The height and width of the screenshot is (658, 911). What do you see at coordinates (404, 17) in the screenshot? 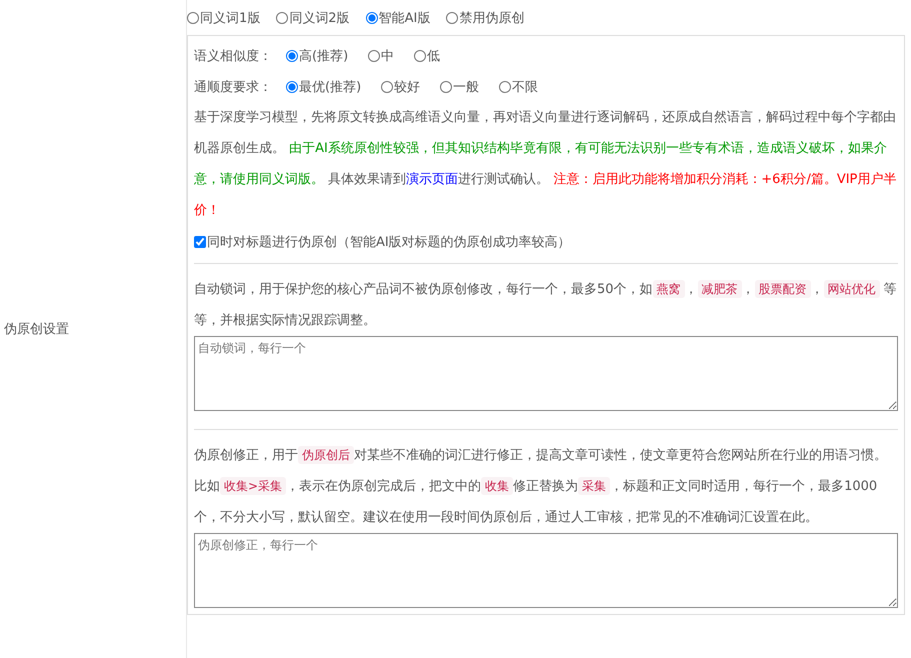
I see `option-label: 智能AI版` at bounding box center [404, 17].